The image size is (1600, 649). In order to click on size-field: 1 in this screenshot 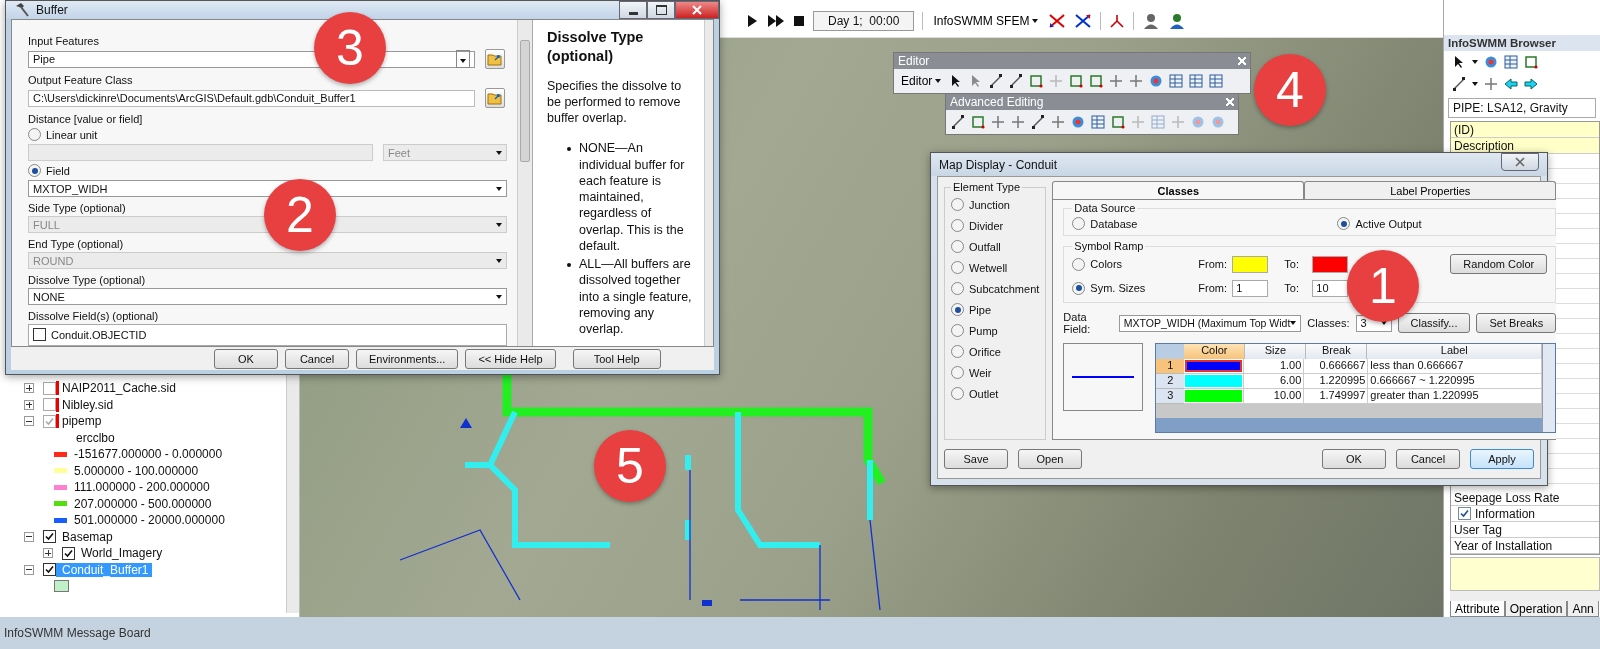, I will do `click(1250, 288)`.